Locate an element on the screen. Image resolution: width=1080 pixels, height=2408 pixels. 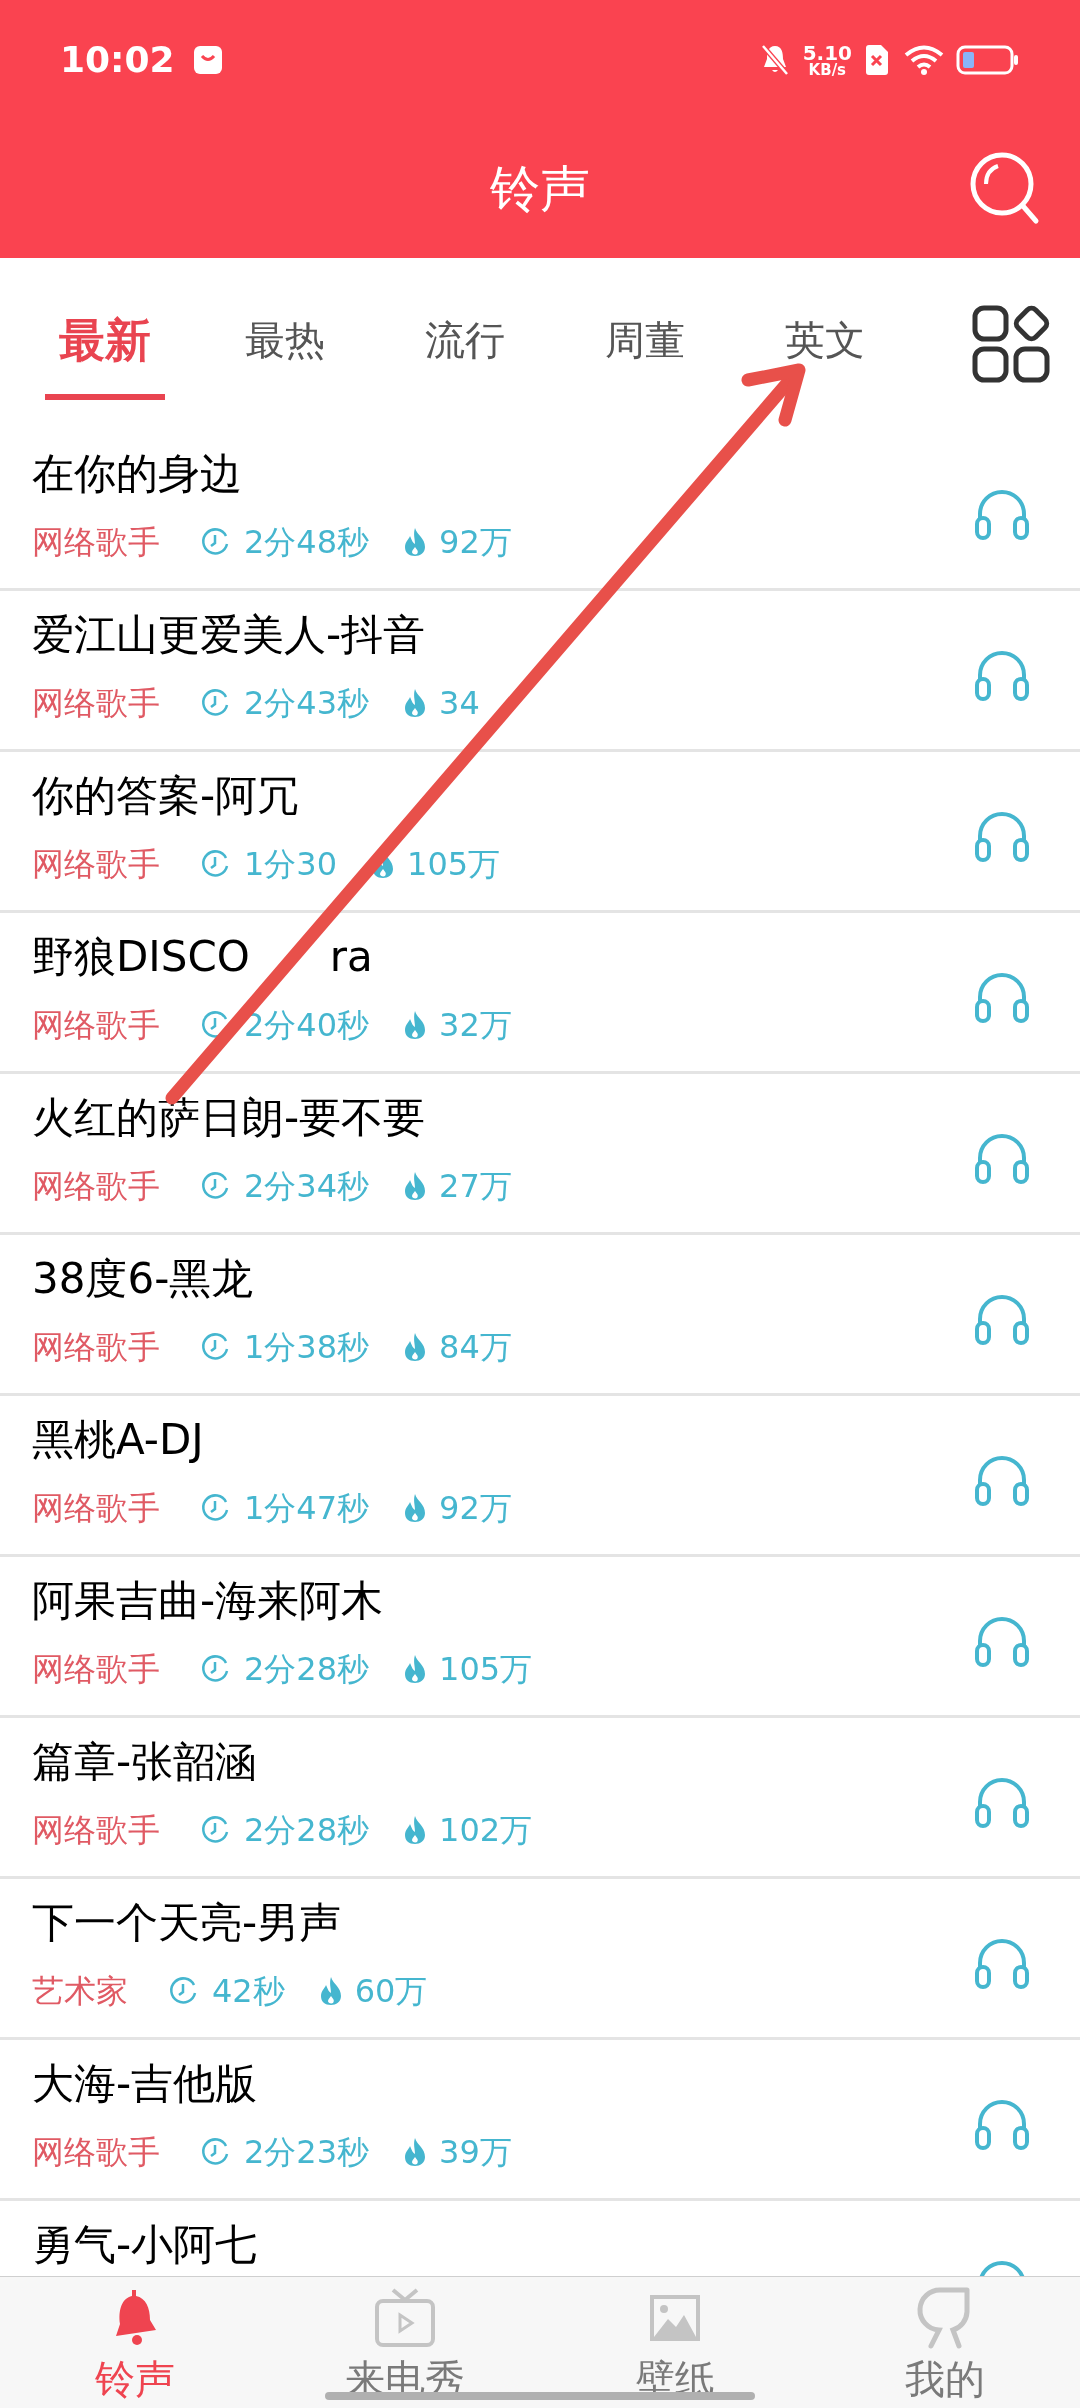
play-count: 84万 is located at coordinates (475, 1347).